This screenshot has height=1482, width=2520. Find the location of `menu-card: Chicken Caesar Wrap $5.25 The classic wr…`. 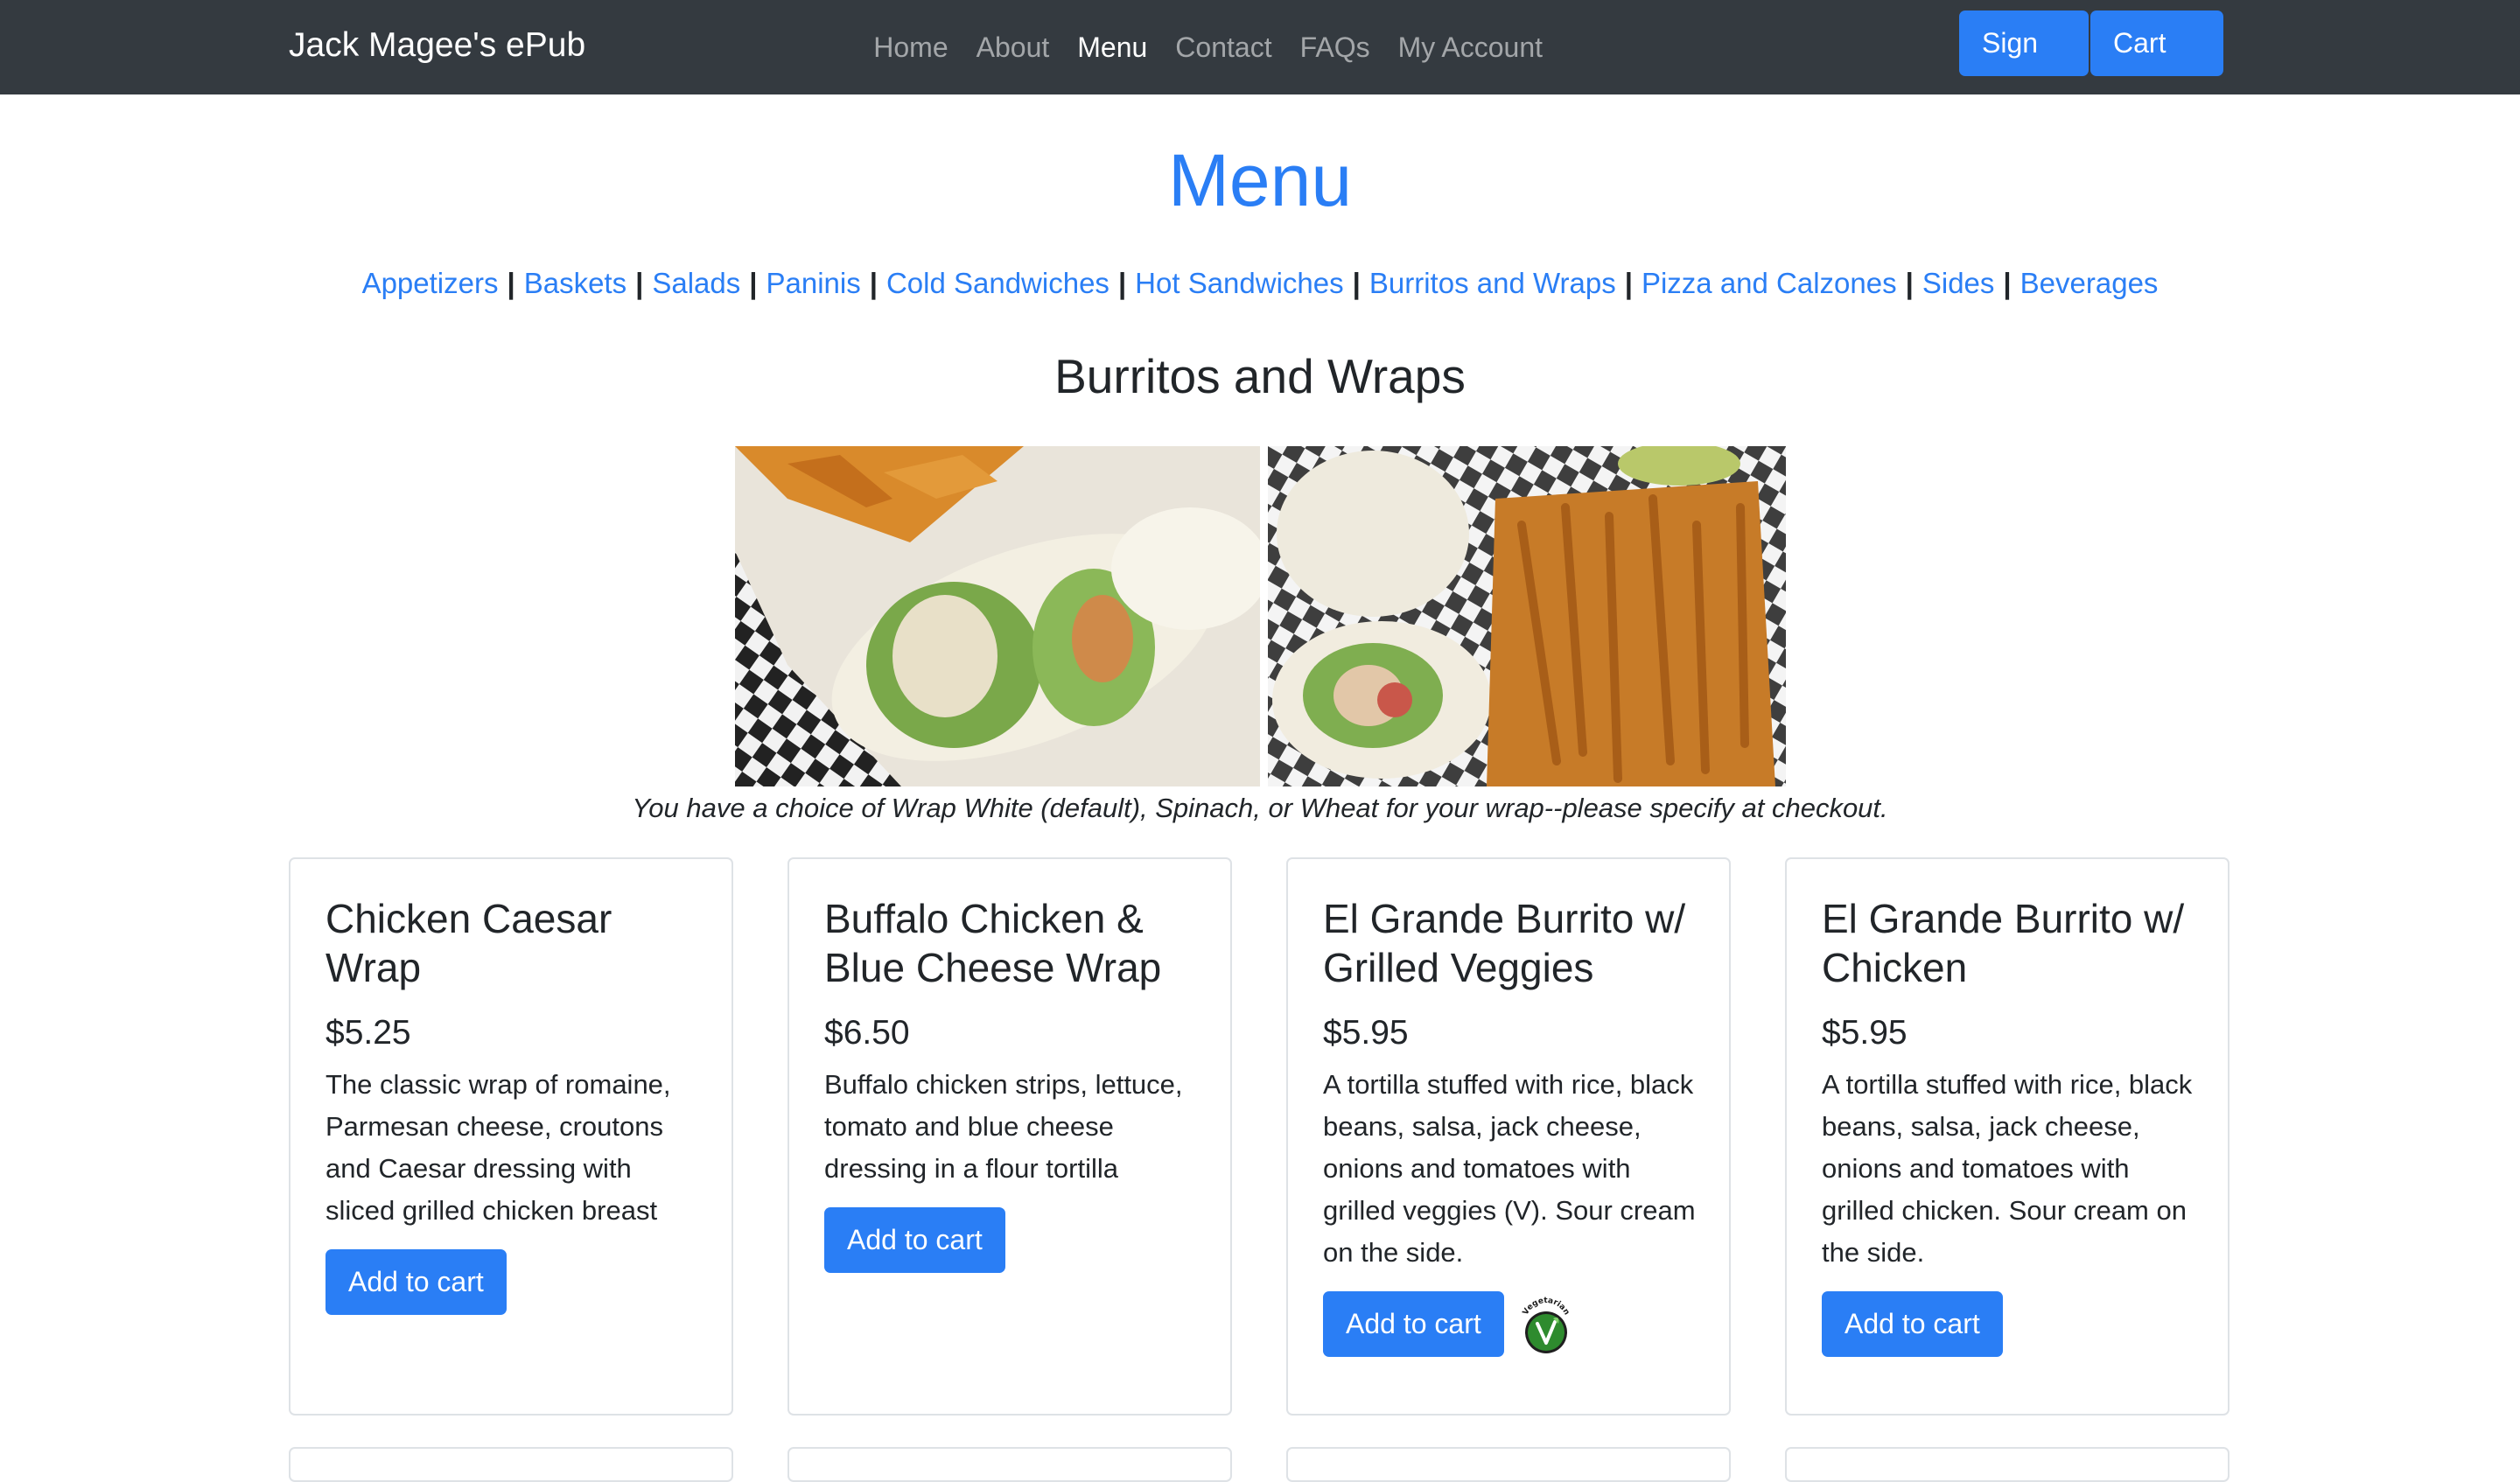

menu-card: Chicken Caesar Wrap $5.25 The classic wr… is located at coordinates (511, 1136).